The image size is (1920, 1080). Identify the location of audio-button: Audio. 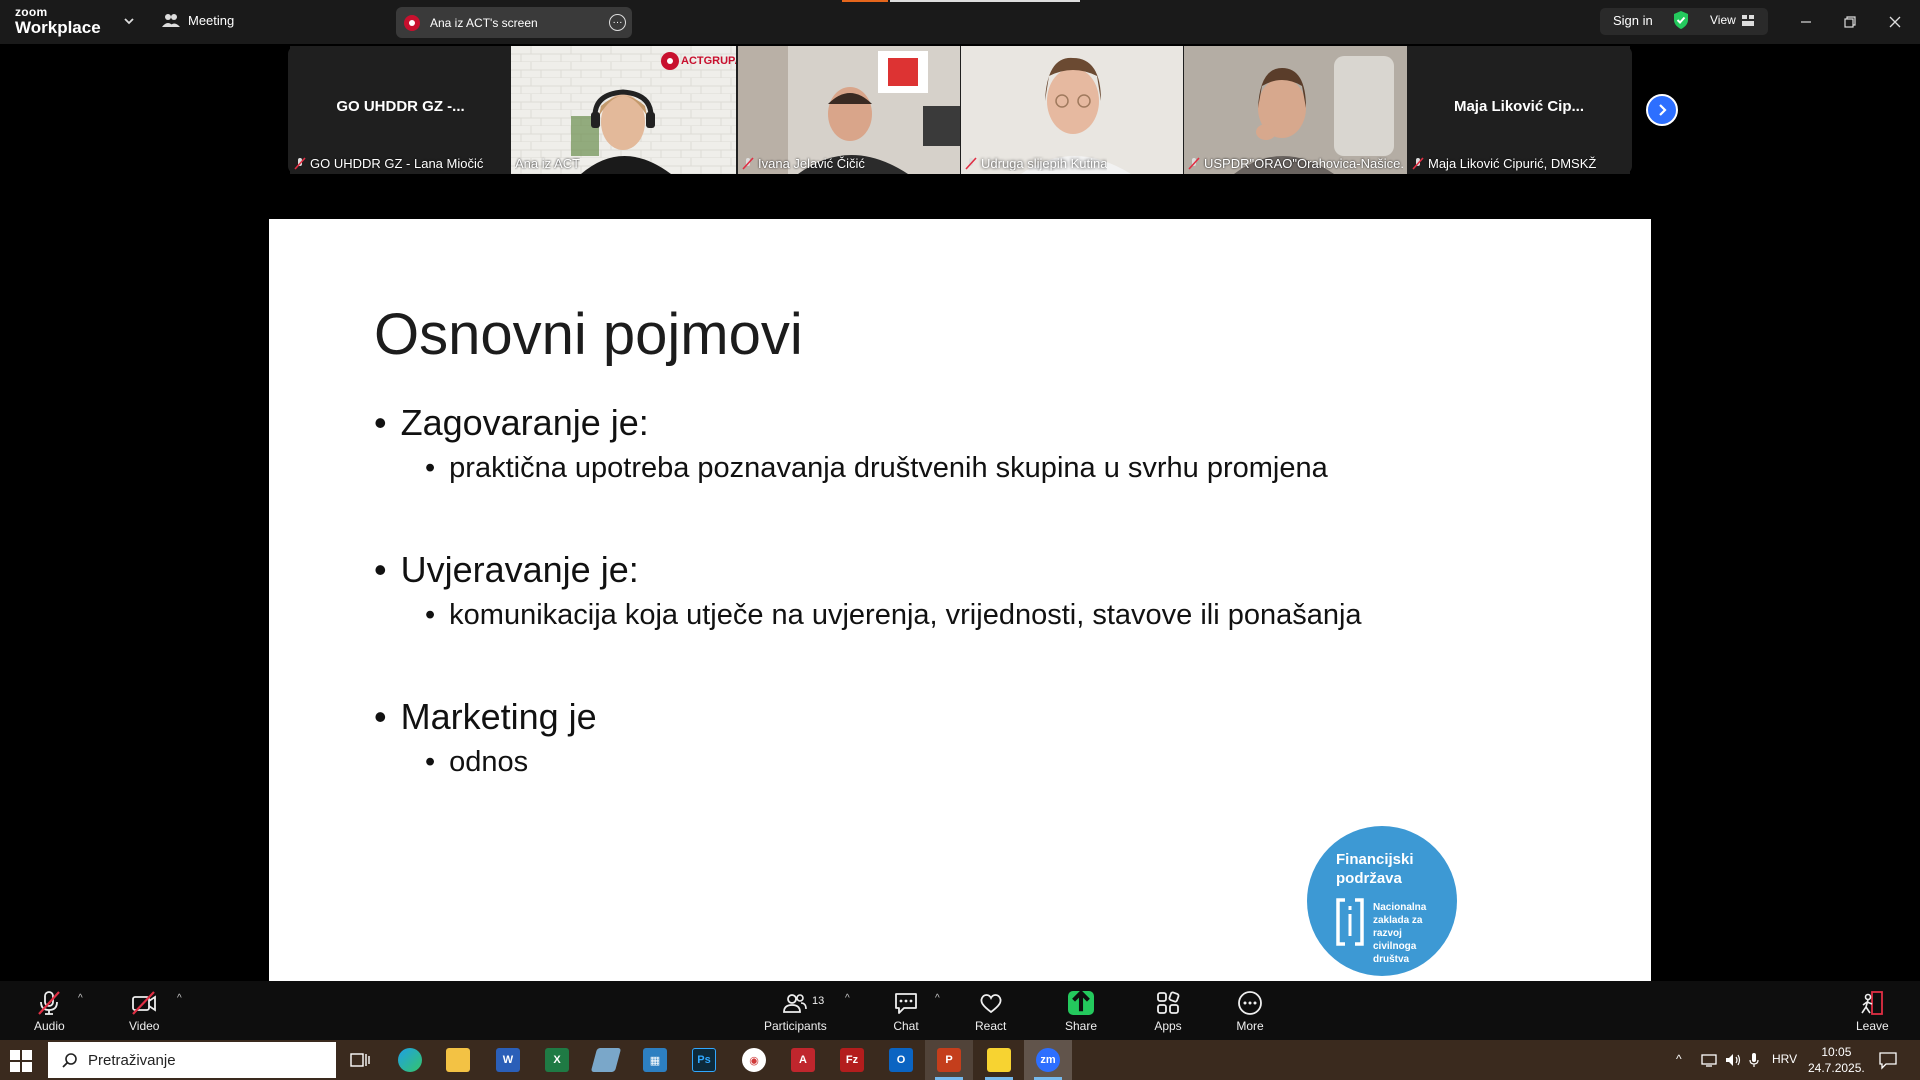
(49, 1011).